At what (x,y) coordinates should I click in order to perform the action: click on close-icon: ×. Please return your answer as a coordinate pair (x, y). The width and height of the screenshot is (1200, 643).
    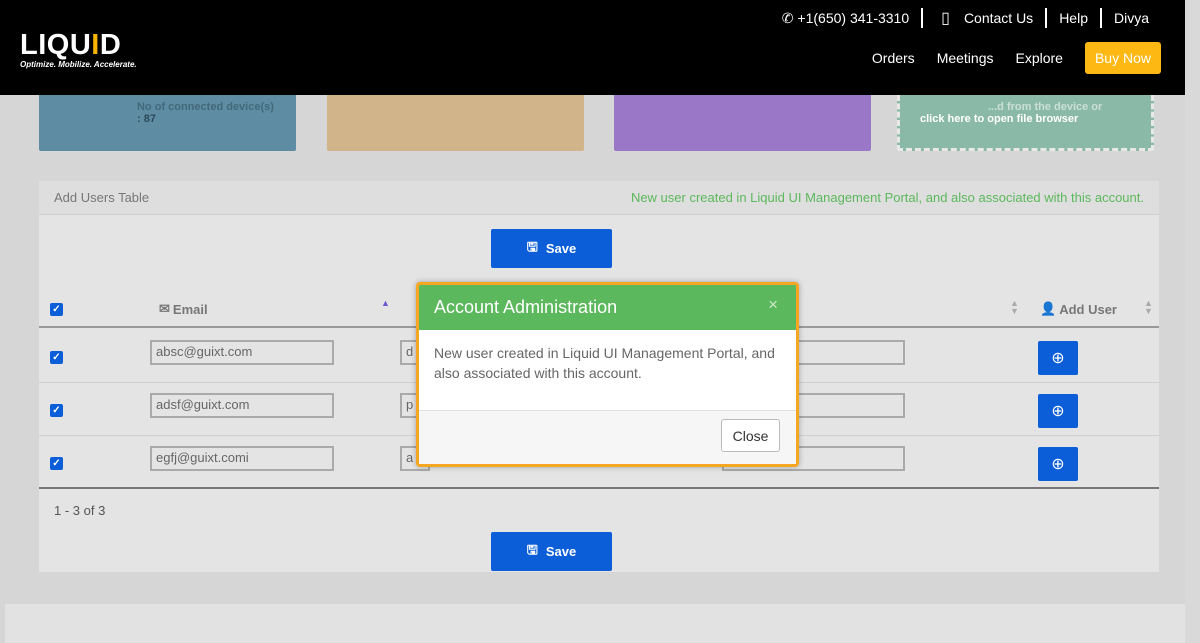
    Looking at the image, I should click on (773, 305).